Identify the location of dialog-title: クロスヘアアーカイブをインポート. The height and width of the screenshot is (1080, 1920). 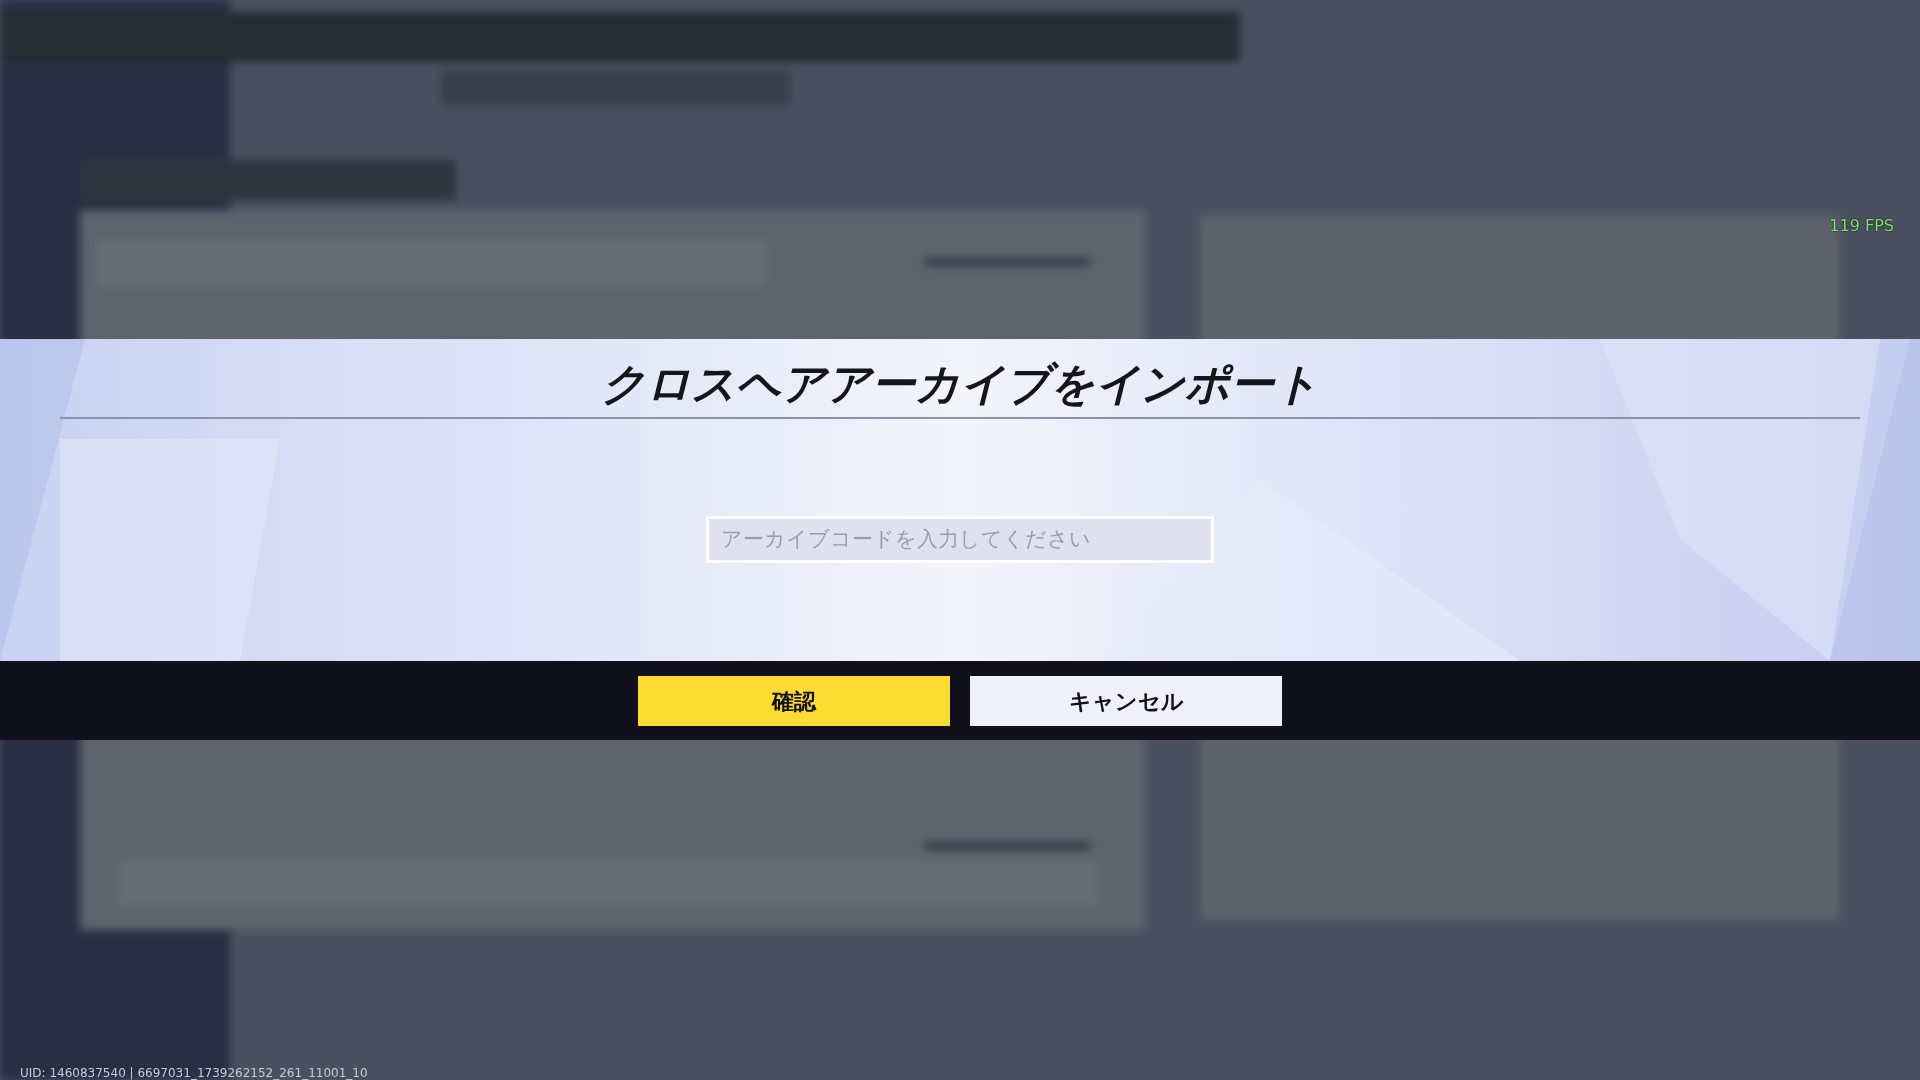
(960, 384).